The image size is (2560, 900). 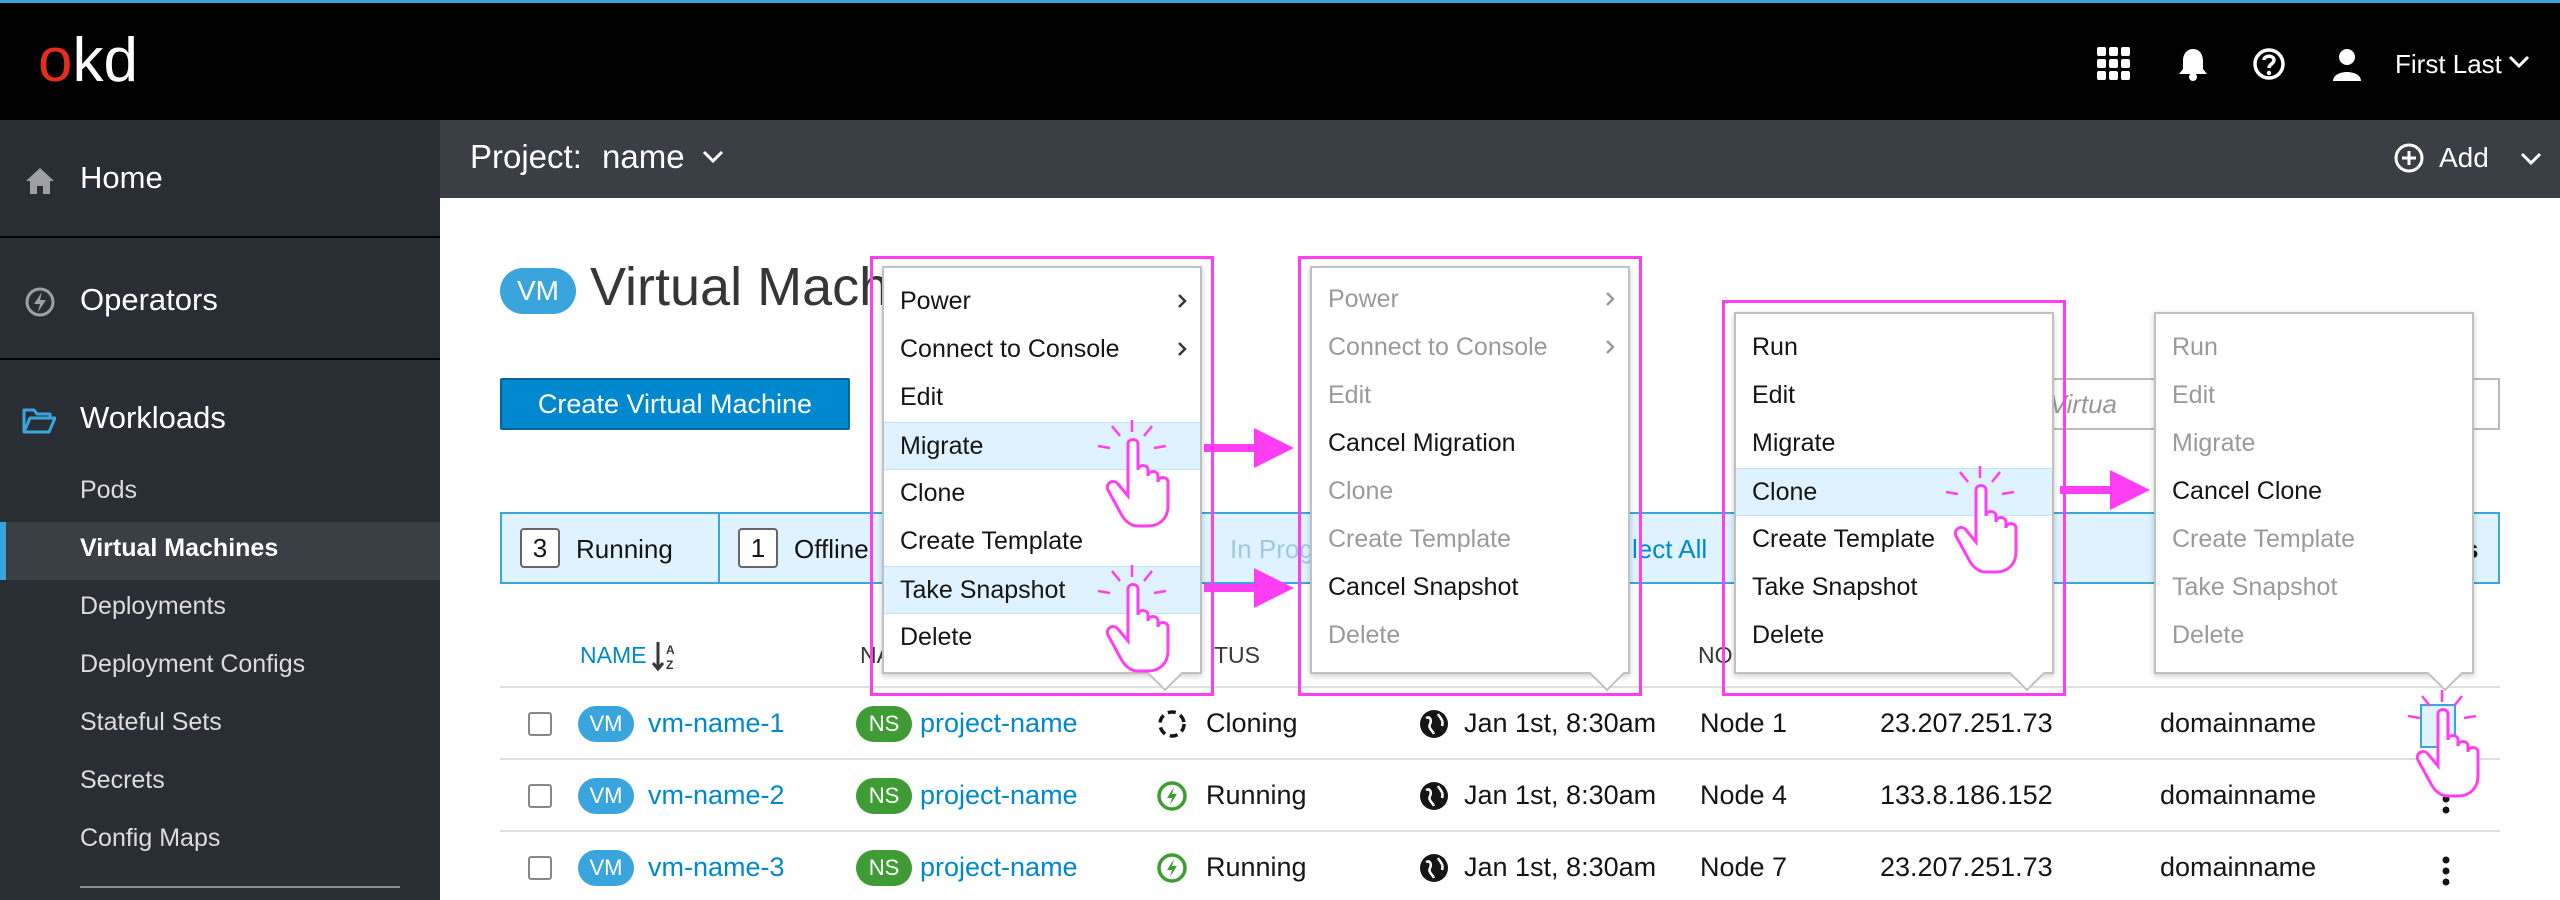 What do you see at coordinates (2409, 158) in the screenshot?
I see `add-circle-icon` at bounding box center [2409, 158].